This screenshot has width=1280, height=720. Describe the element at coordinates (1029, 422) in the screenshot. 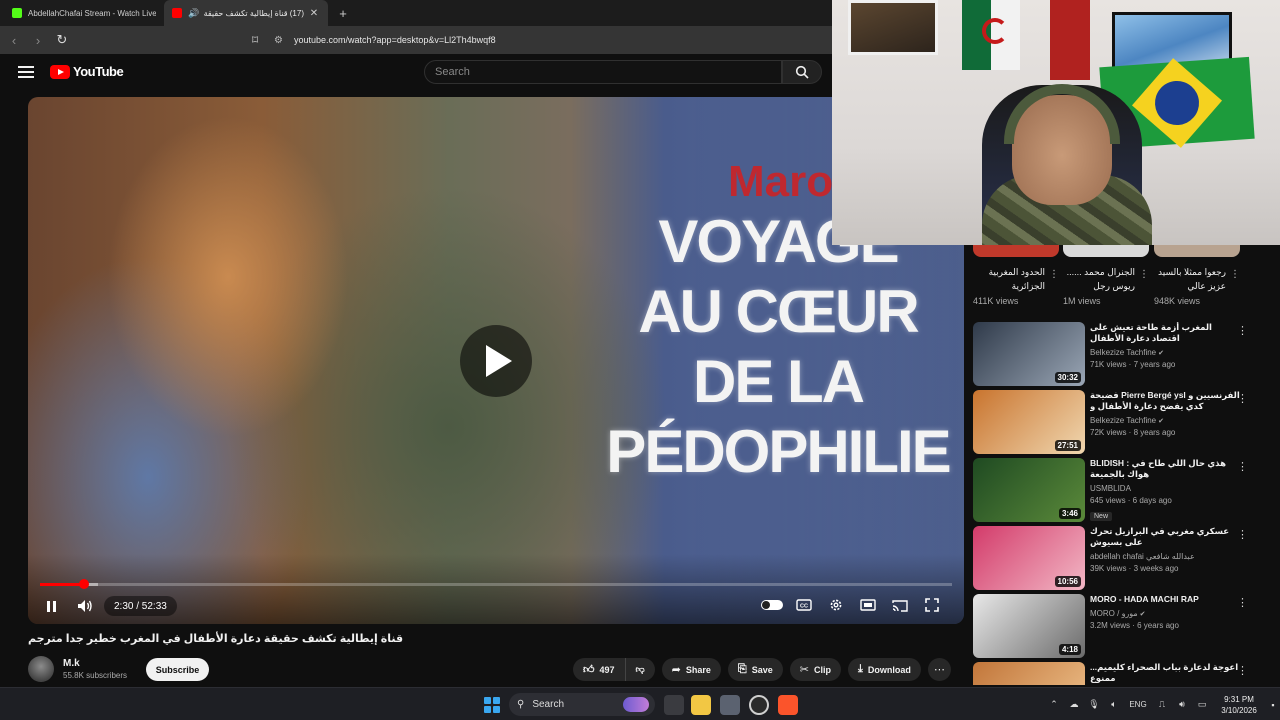

I see `video-thumbnail: 27:51` at that location.